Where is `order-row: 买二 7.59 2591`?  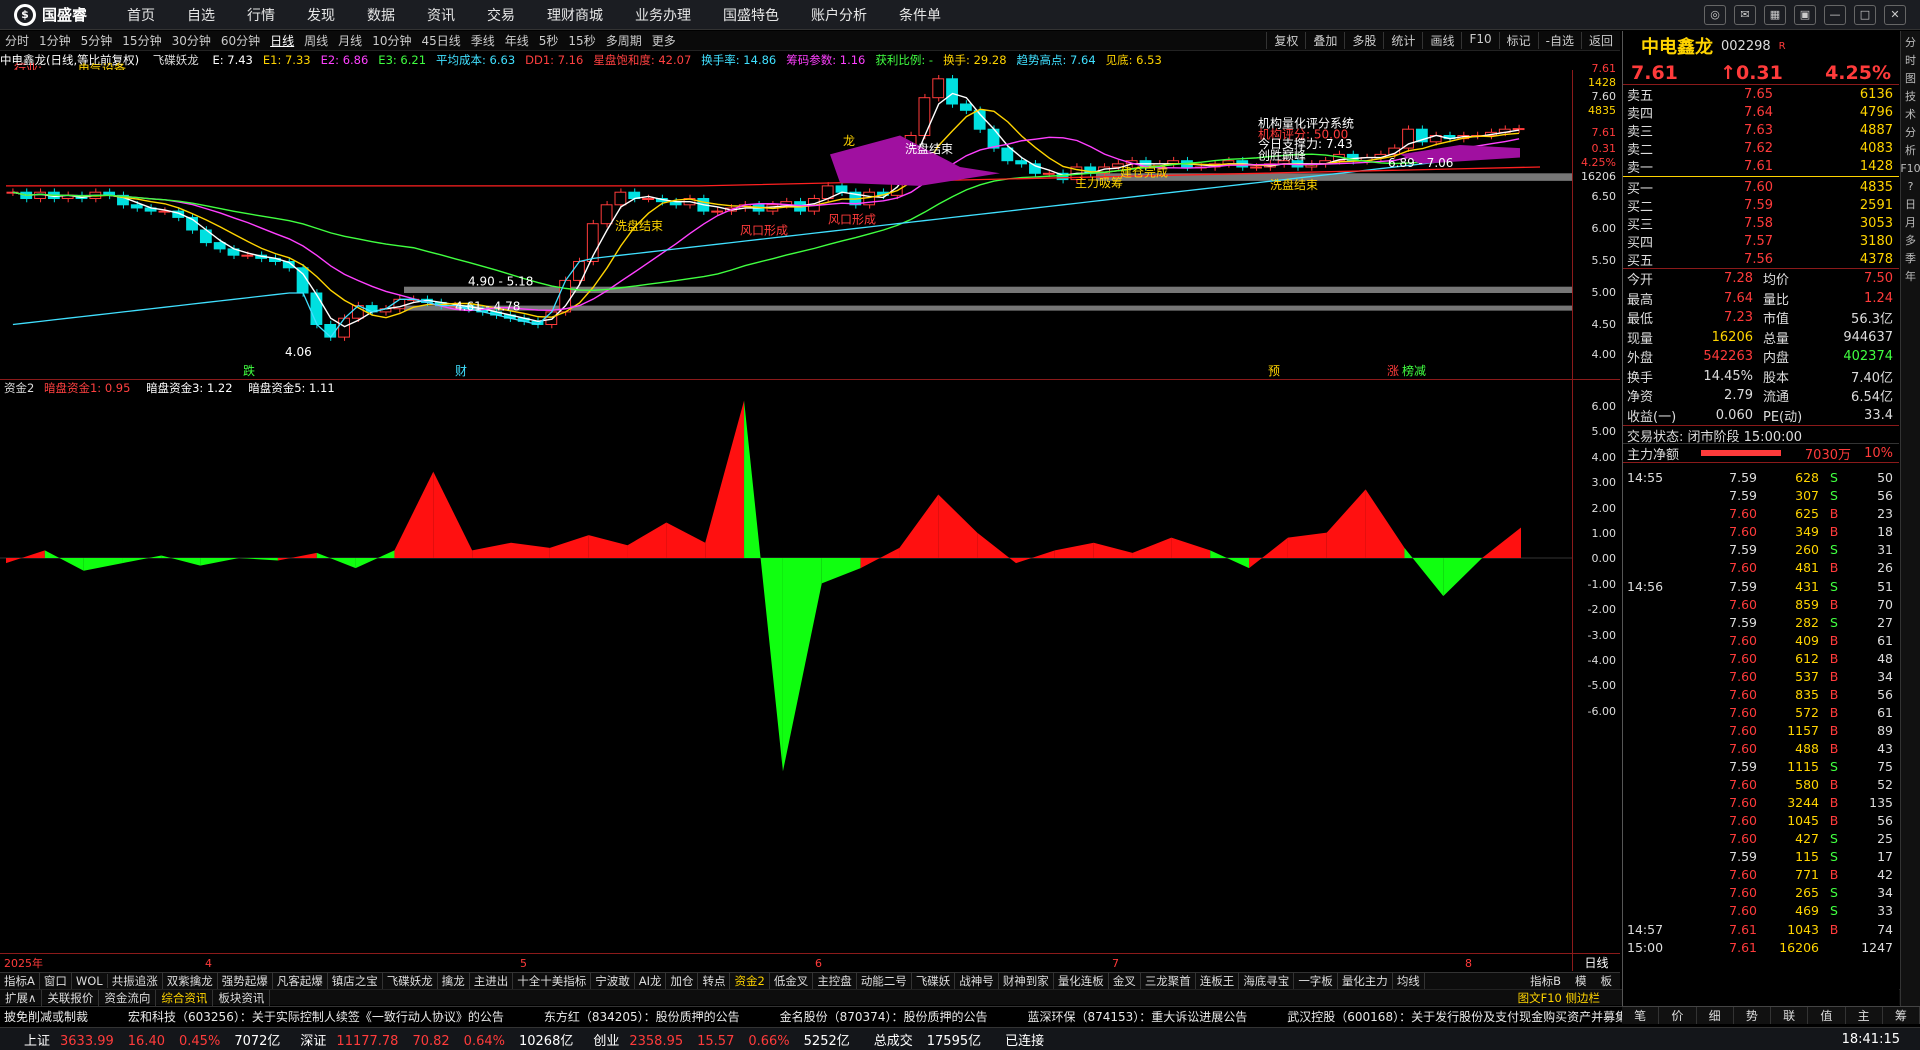 order-row: 买二 7.59 2591 is located at coordinates (1761, 205).